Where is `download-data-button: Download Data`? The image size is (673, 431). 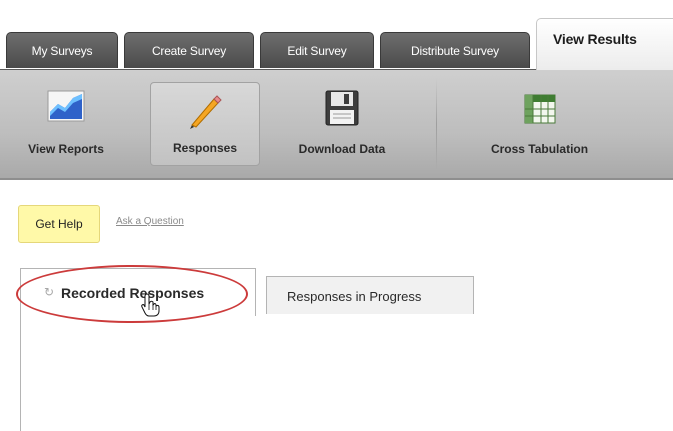 download-data-button: Download Data is located at coordinates (342, 124).